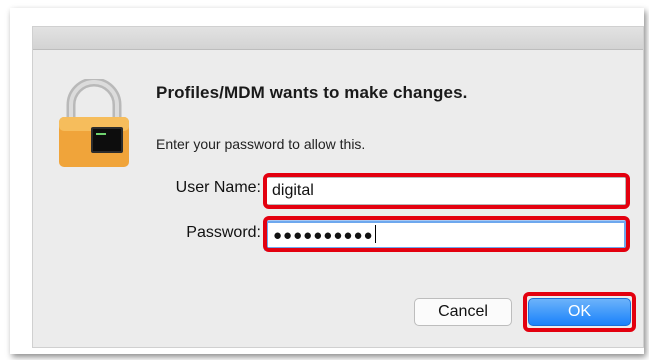 The width and height of the screenshot is (649, 360). What do you see at coordinates (323, 235) in the screenshot?
I see `password-value: ●●●●●●●●●●` at bounding box center [323, 235].